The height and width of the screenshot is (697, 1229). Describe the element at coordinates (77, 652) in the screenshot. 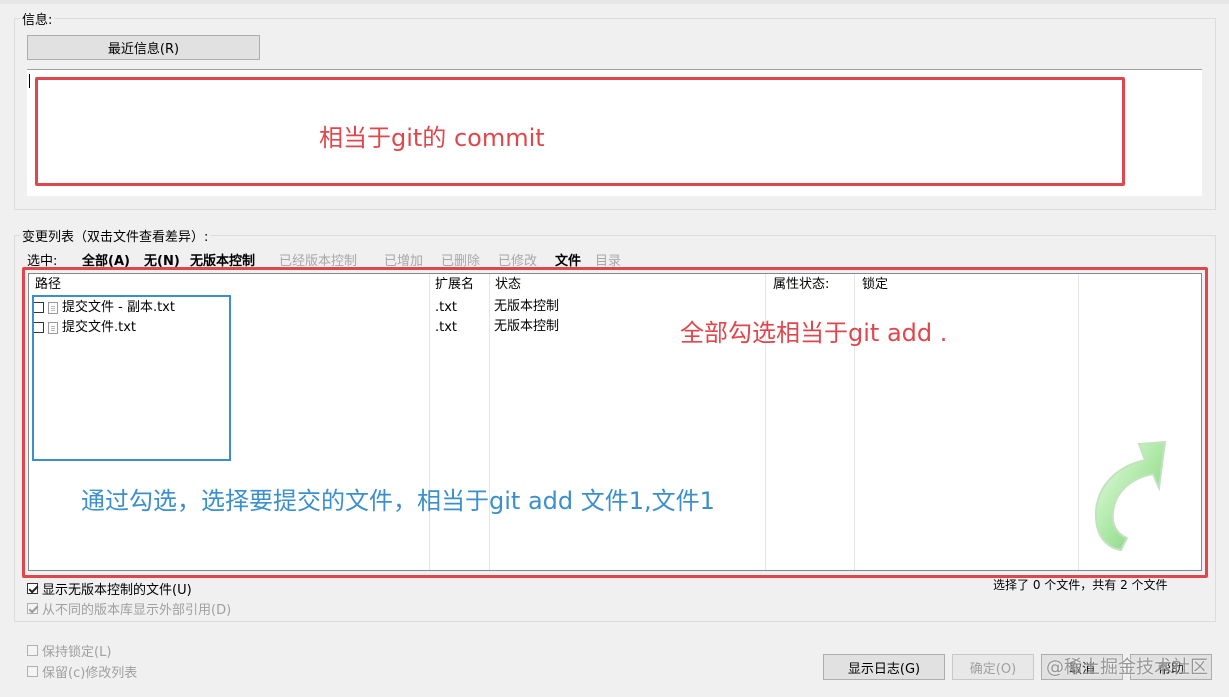

I see `keep-locks-label: 保持锁定(L)` at that location.